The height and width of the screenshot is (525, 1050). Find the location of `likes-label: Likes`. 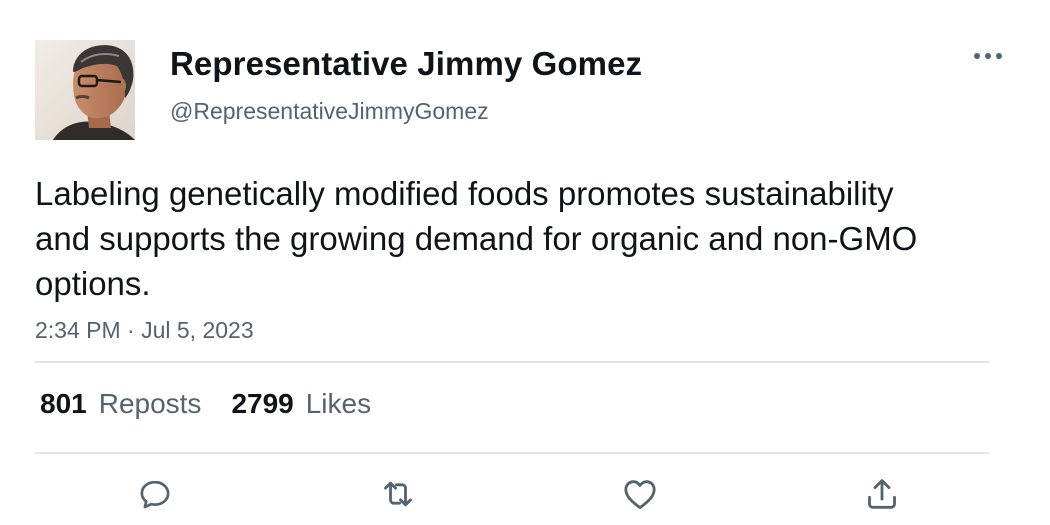

likes-label: Likes is located at coordinates (338, 403).